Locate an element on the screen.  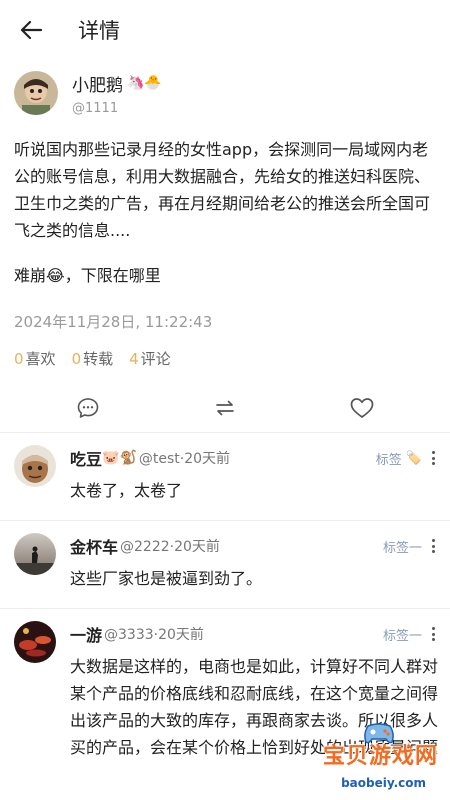
page-title: 详情 is located at coordinates (99, 31).